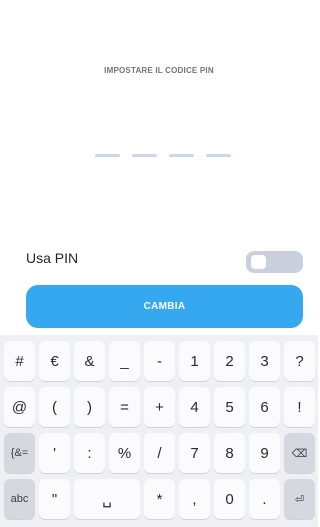 Image resolution: width=320 pixels, height=527 pixels. Describe the element at coordinates (52, 258) in the screenshot. I see `use-pin-label: Usa PIN` at that location.